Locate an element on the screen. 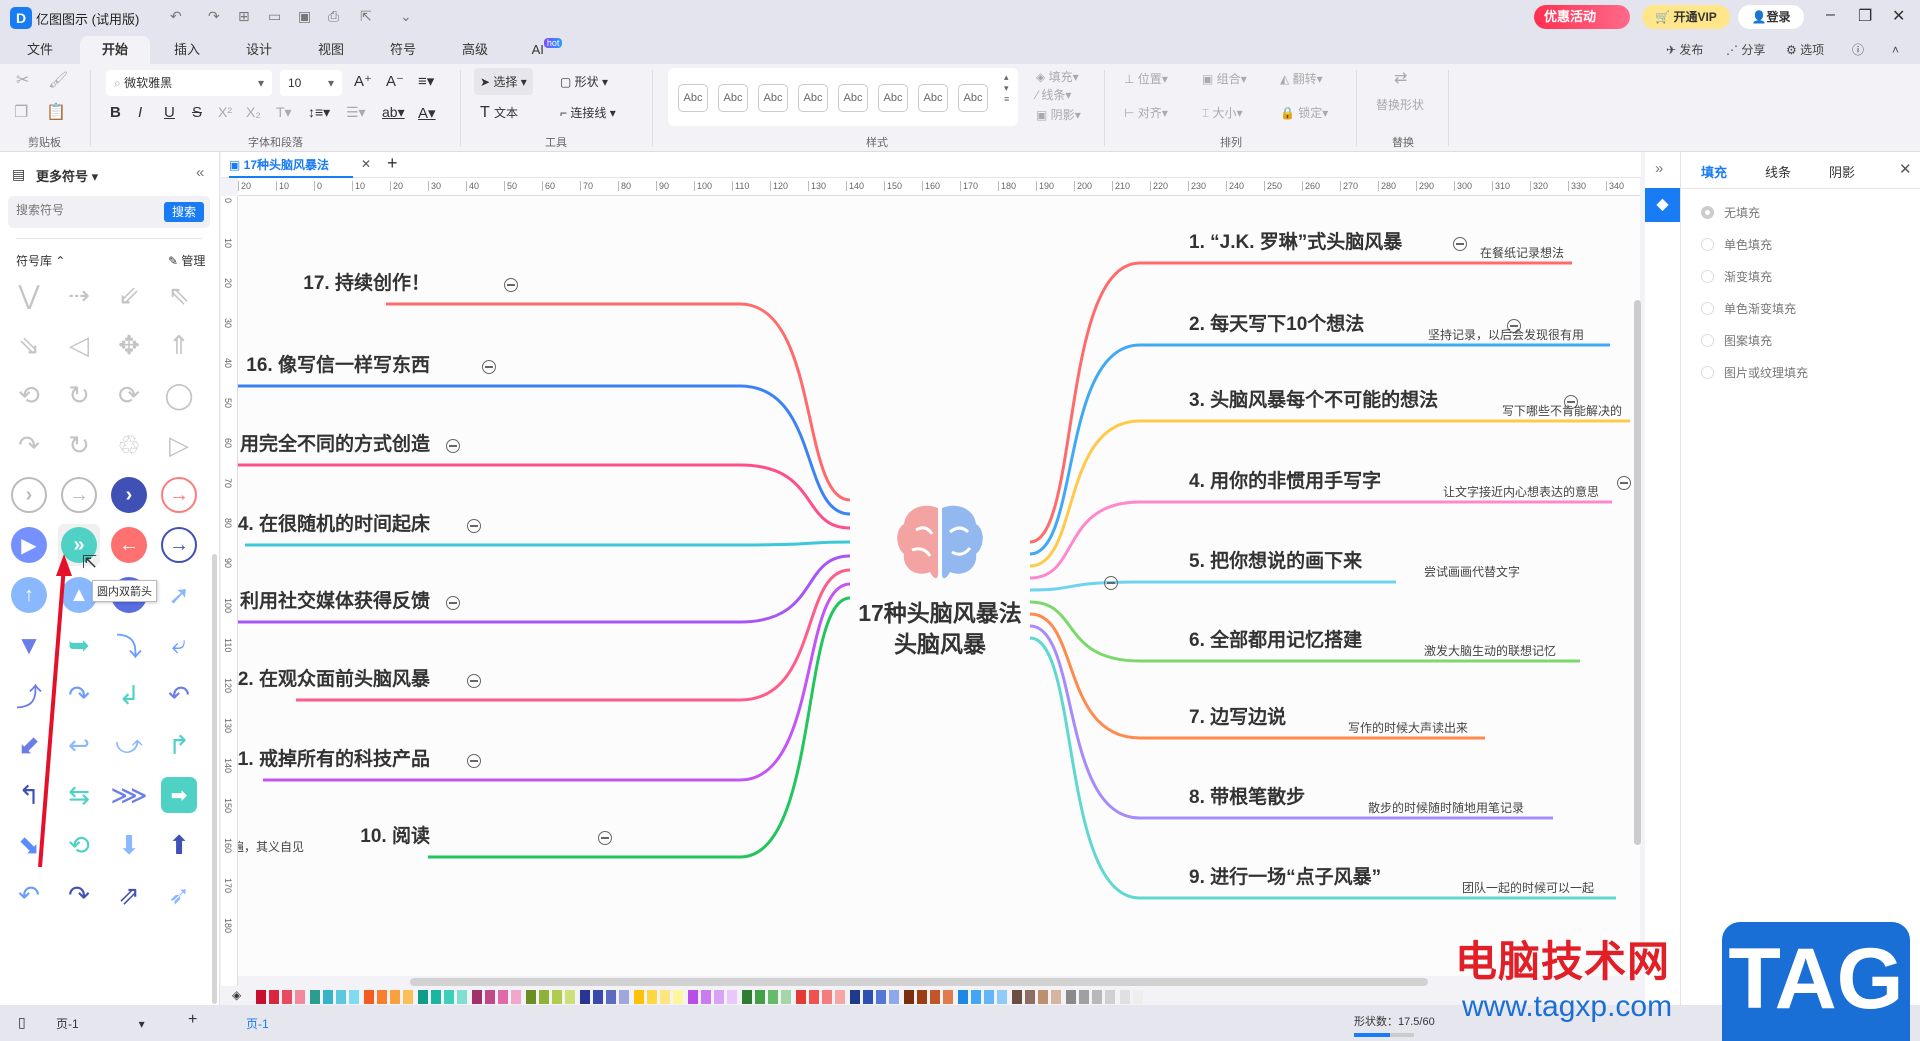 The width and height of the screenshot is (1920, 1041). play-circle-outline-icon: ▷ is located at coordinates (179, 445).